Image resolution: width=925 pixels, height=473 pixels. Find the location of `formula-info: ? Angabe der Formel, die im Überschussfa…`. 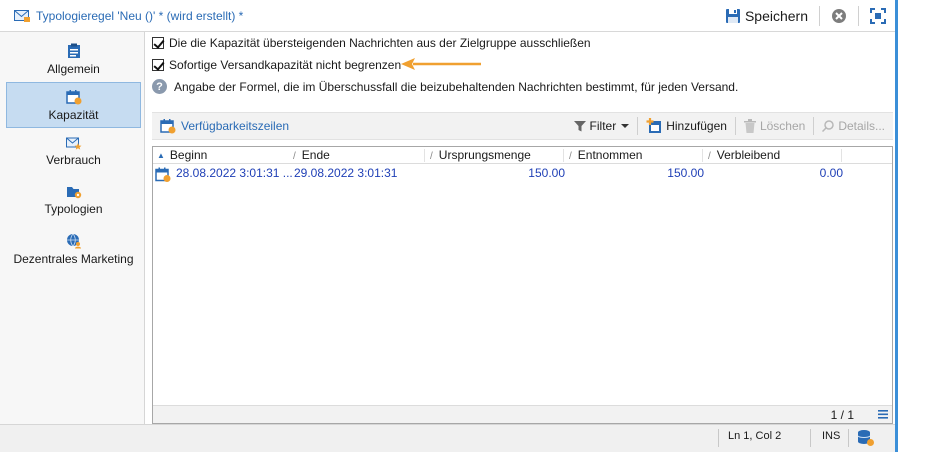

formula-info: ? Angabe der Formel, die im Überschussfa… is located at coordinates (445, 86).